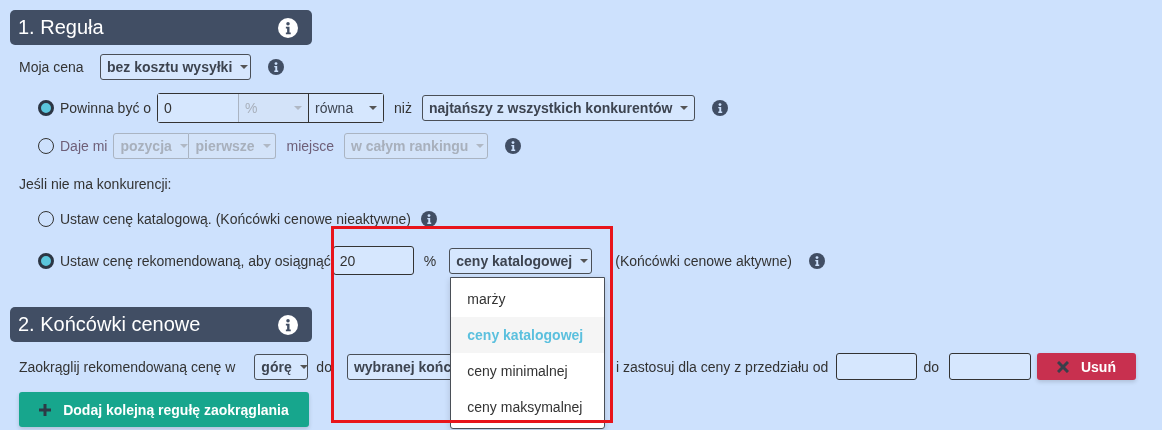  What do you see at coordinates (235, 219) in the screenshot?
I see `option-label: Ustaw cenę katalogową. (Końcówki cenowe nieaktywne)` at bounding box center [235, 219].